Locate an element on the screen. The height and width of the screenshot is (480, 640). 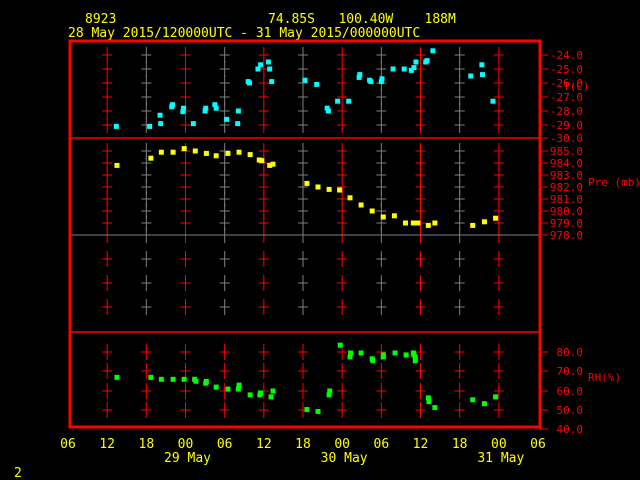
y-axis-title: Pre (mb) is located at coordinates (614, 182).